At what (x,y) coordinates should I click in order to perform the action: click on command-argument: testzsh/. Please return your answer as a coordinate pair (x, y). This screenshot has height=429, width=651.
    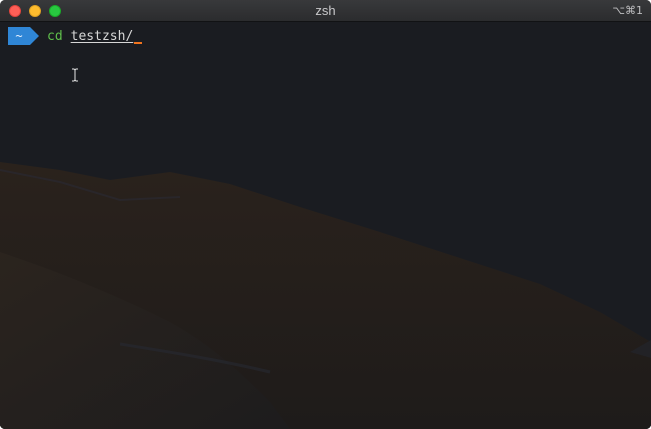
    Looking at the image, I should click on (102, 36).